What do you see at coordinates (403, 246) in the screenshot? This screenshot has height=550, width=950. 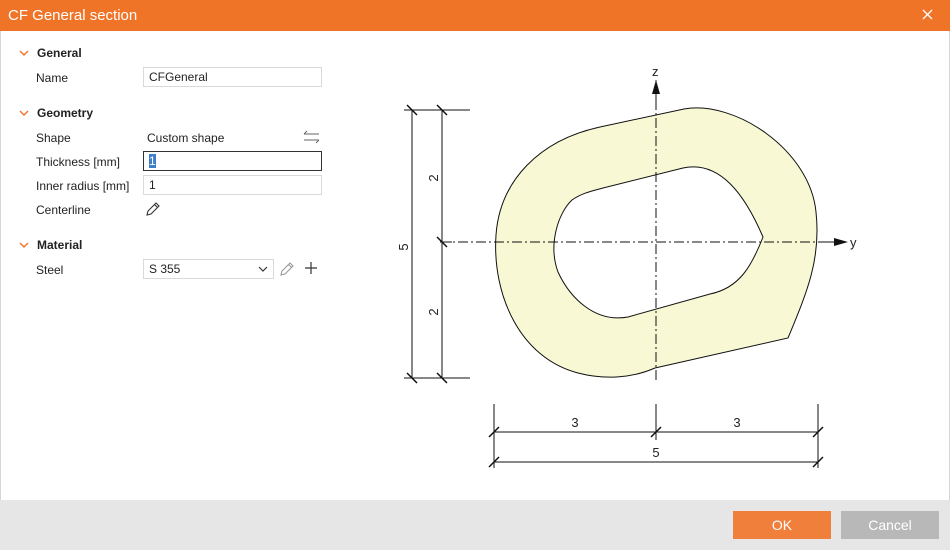 I see `dim-total-height: 5` at bounding box center [403, 246].